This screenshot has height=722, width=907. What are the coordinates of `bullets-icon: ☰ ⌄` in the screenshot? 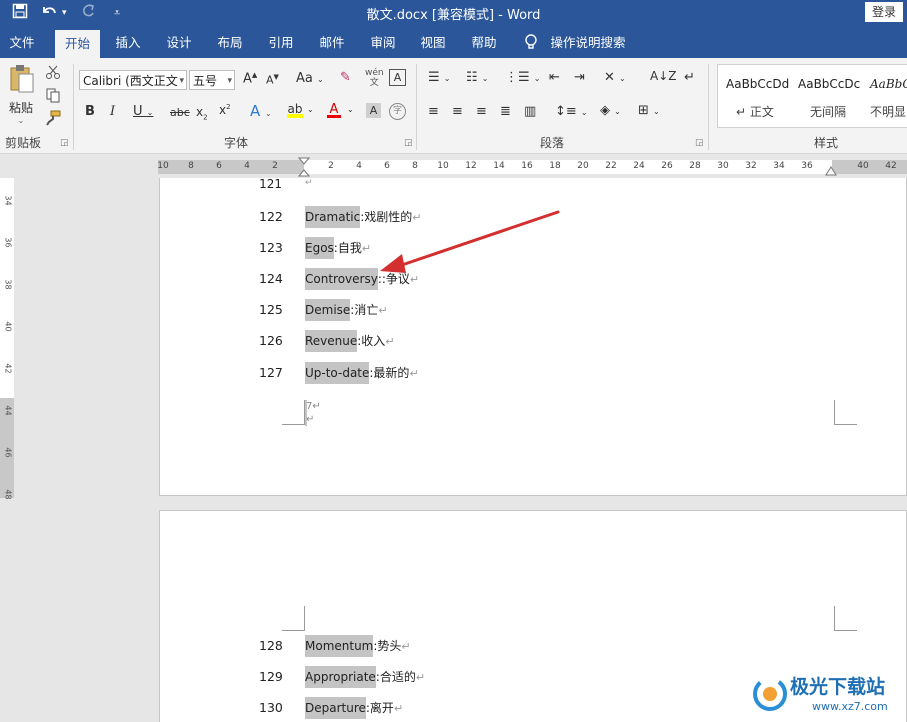 It's located at (439, 77).